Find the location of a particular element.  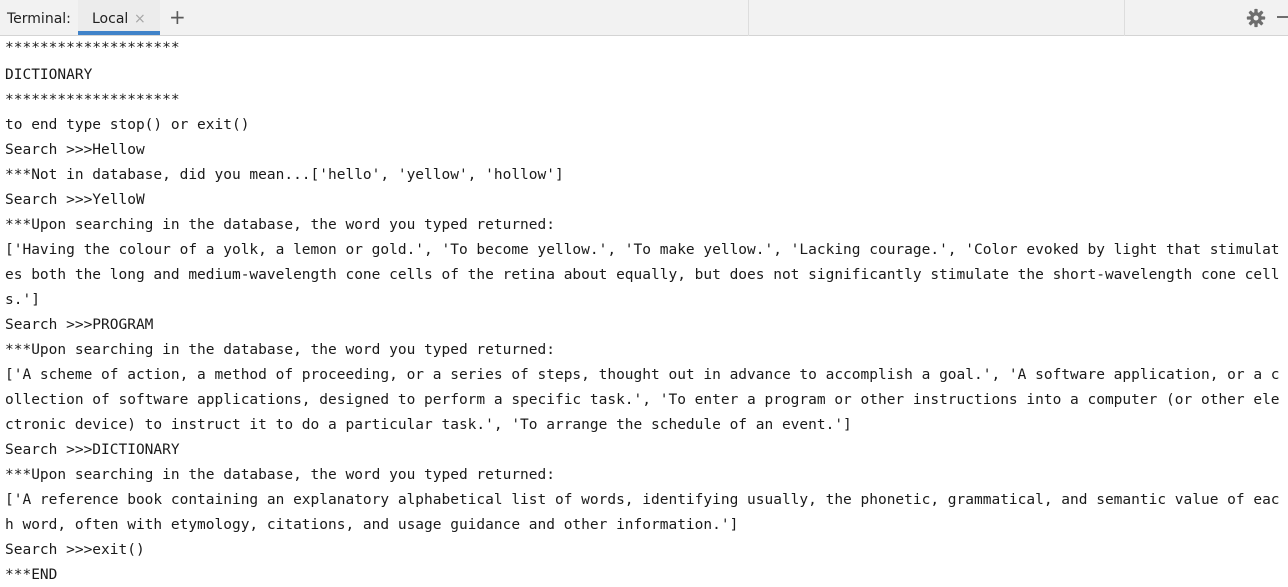

gear-icon is located at coordinates (1256, 18).